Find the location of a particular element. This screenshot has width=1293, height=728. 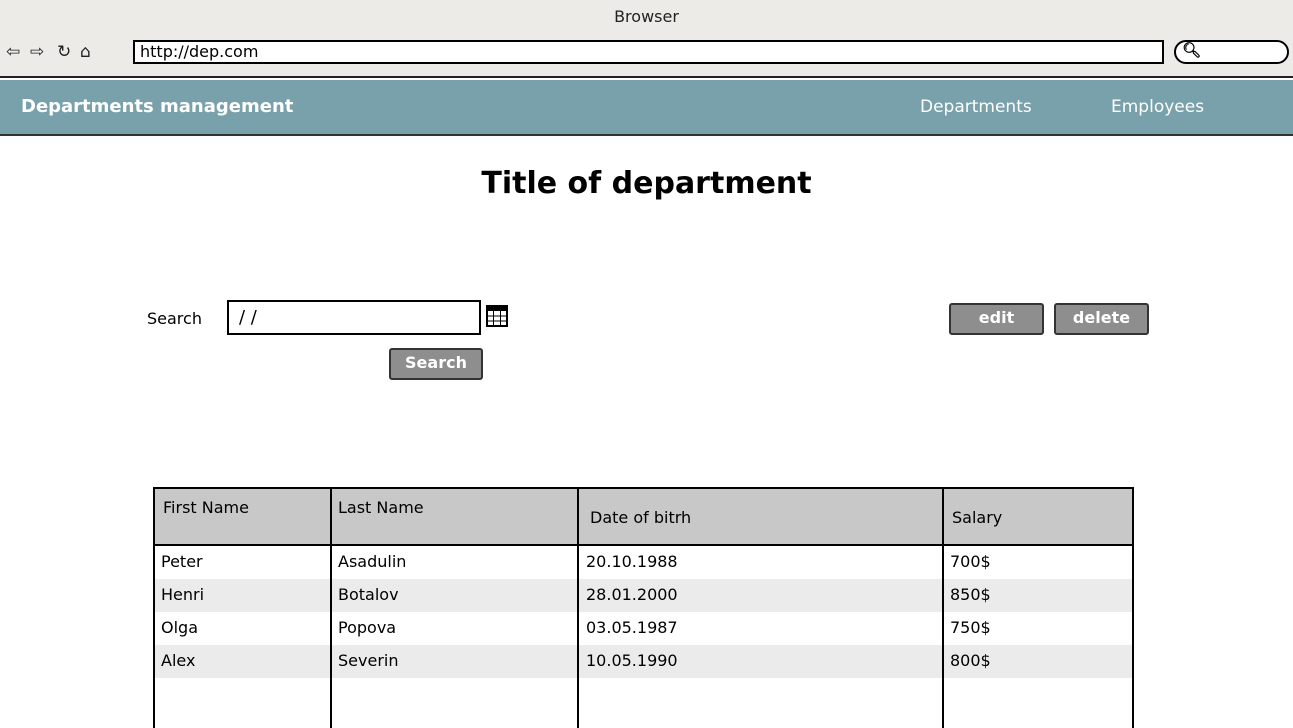

column-header-last-name: Last Name is located at coordinates (381, 507).